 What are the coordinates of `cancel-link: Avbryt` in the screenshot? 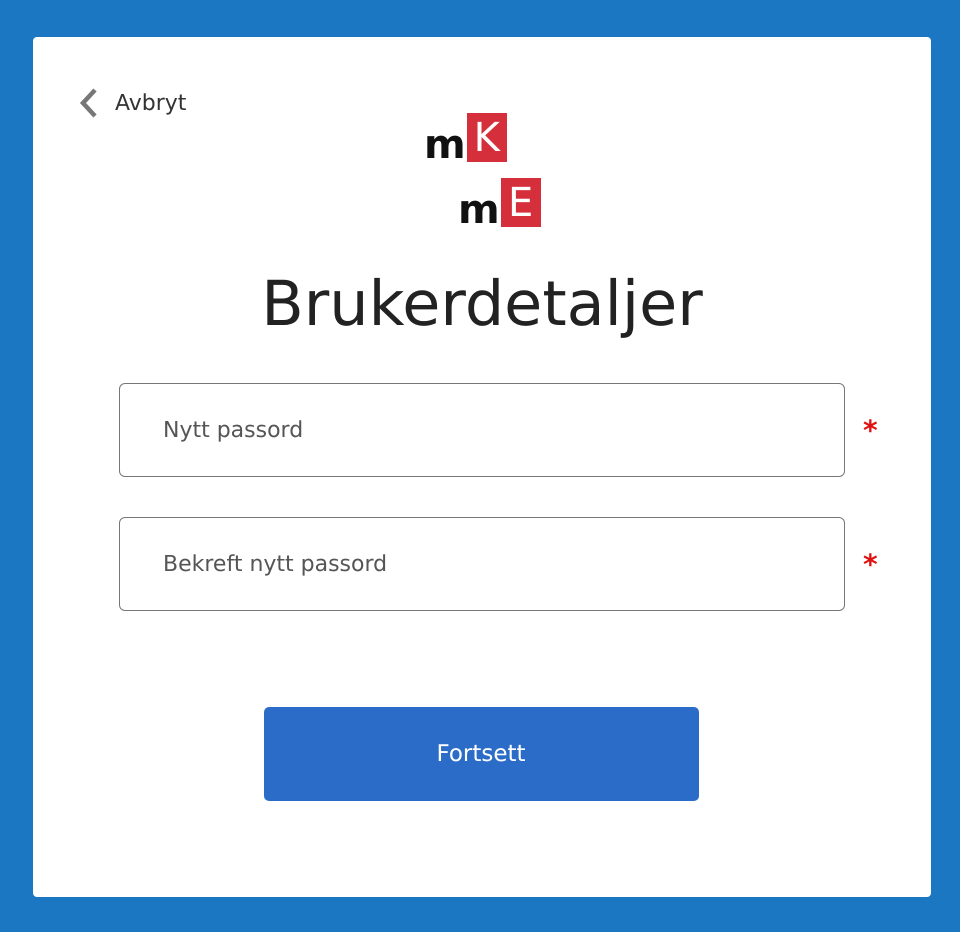 It's located at (132, 103).